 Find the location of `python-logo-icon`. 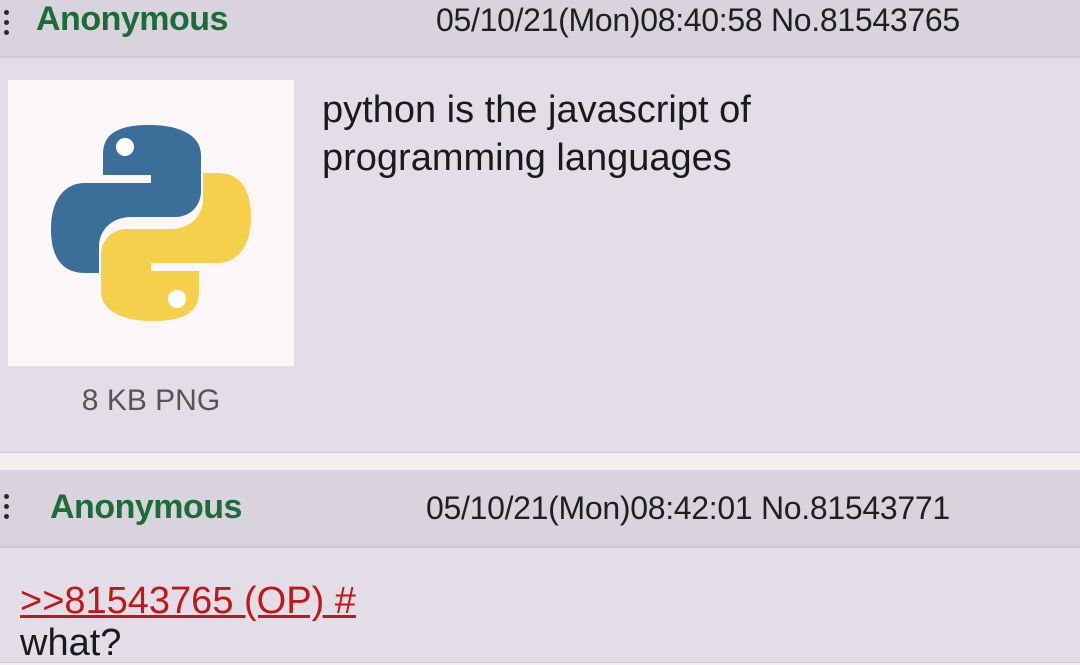

python-logo-icon is located at coordinates (151, 223).